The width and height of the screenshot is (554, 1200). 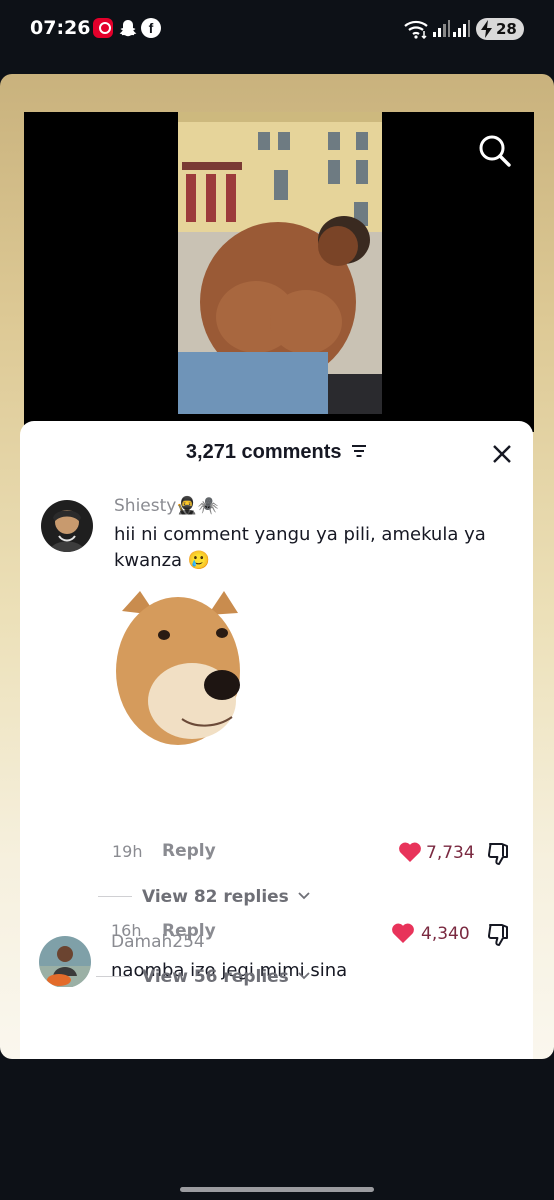 I want to click on view-replies-button: View 56 replies, so click(x=226, y=977).